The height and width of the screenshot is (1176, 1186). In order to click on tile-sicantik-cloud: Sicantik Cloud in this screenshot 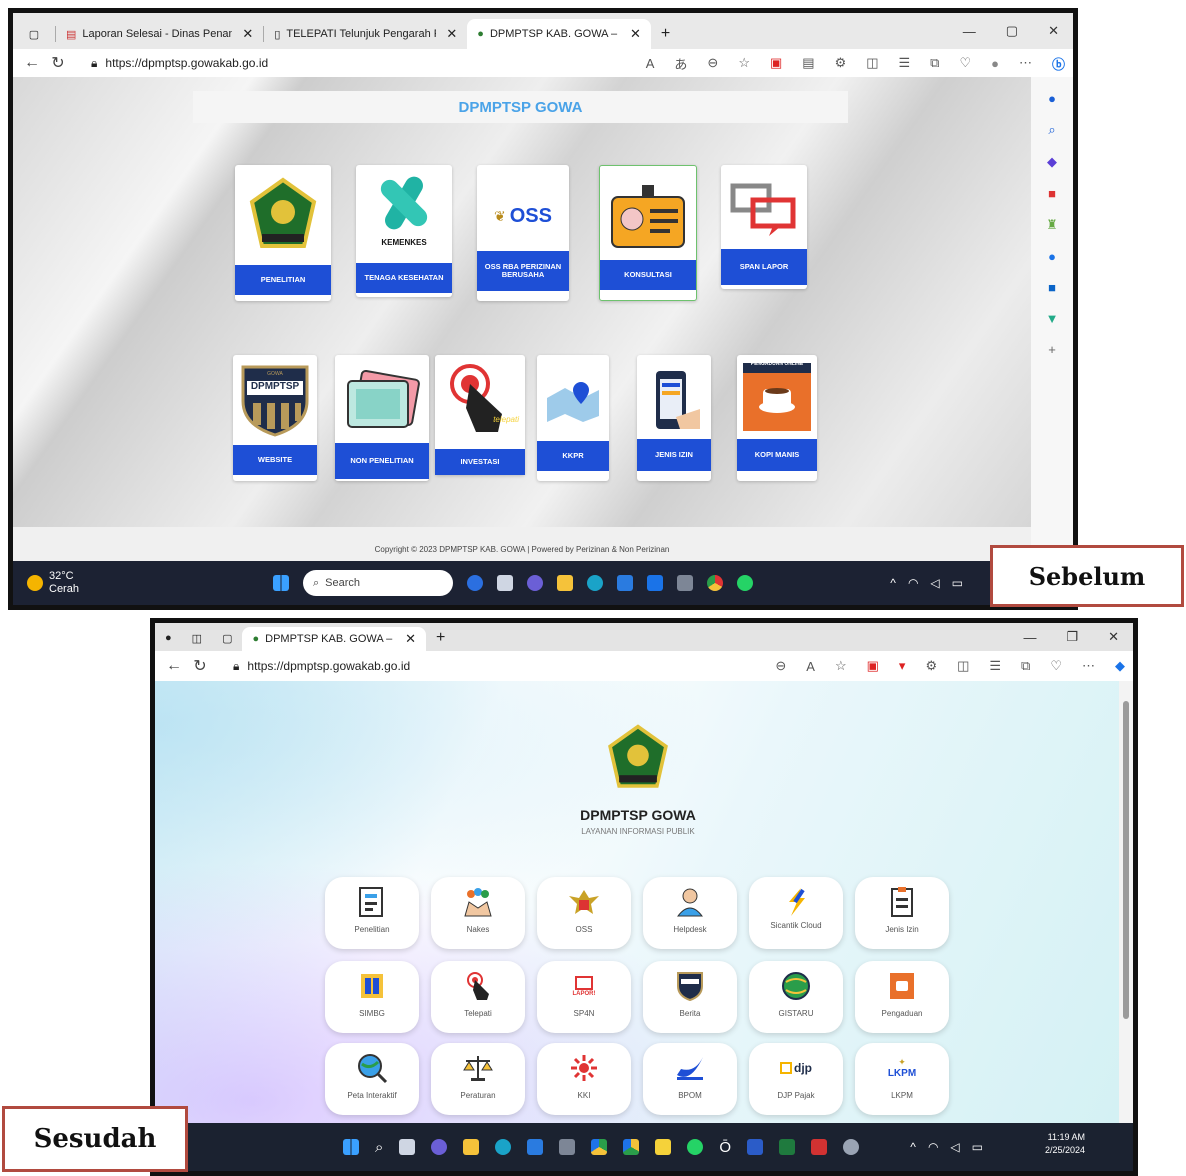, I will do `click(796, 913)`.